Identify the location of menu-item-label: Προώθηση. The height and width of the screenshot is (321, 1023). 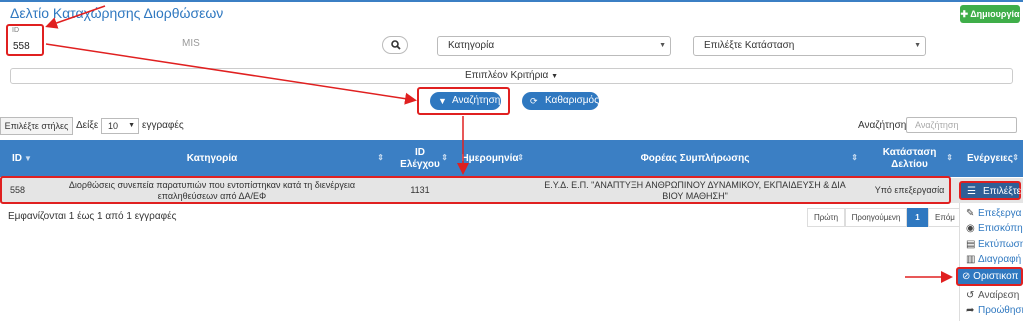
(1000, 310).